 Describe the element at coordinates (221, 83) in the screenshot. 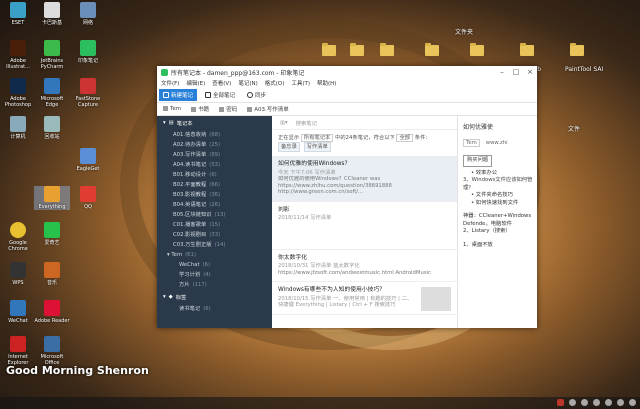

I see `menu-view: 查看(V)` at that location.